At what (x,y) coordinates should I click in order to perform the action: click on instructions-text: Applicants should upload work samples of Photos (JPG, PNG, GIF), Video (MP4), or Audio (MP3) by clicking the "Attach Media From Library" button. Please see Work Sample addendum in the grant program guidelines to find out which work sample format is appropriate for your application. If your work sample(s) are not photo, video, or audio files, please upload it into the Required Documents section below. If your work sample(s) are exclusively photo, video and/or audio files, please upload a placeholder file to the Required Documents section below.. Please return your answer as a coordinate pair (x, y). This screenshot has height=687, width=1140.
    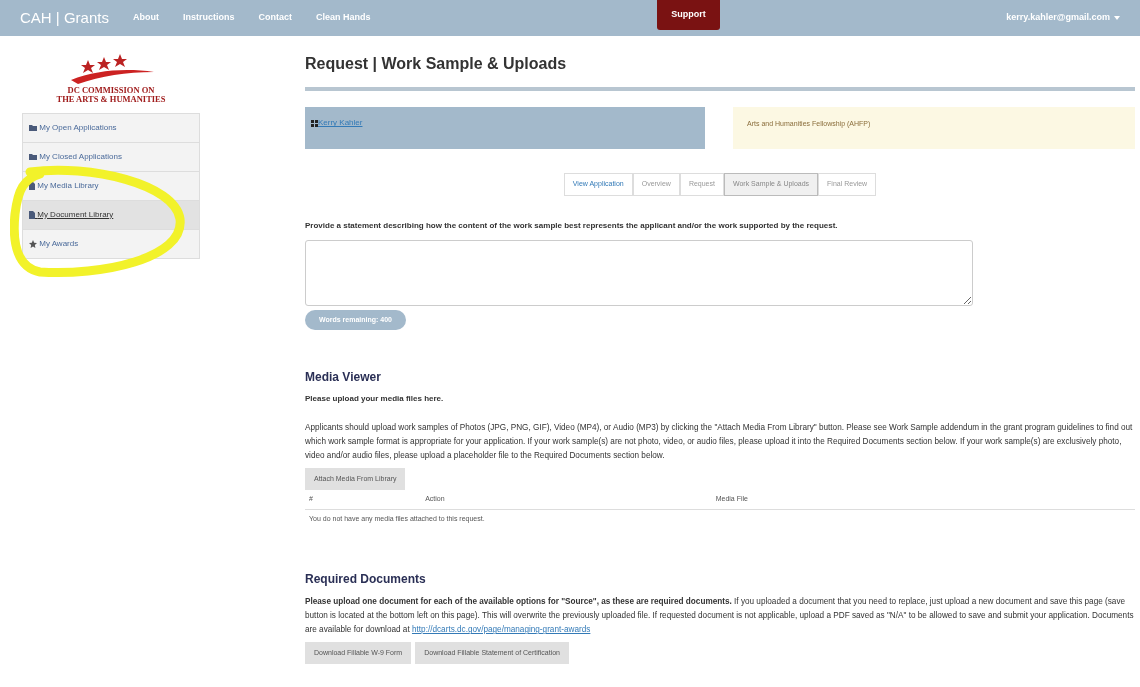
    Looking at the image, I should click on (719, 442).